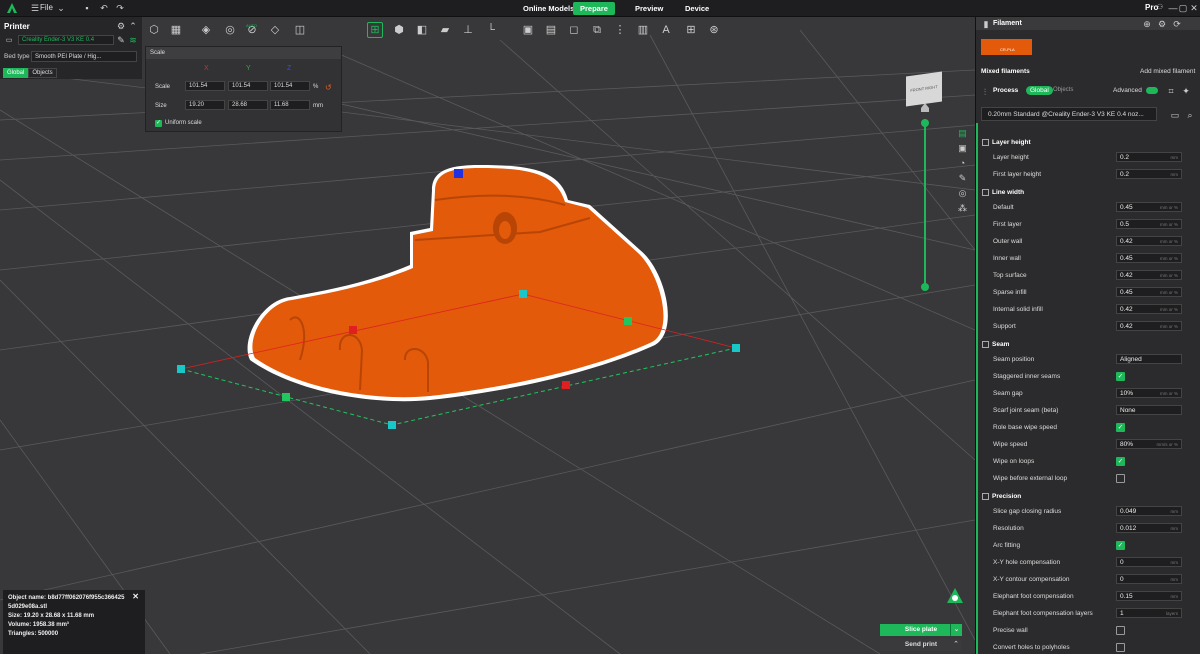 This screenshot has width=1200, height=654. I want to click on param-input: Aligned, so click(1149, 359).